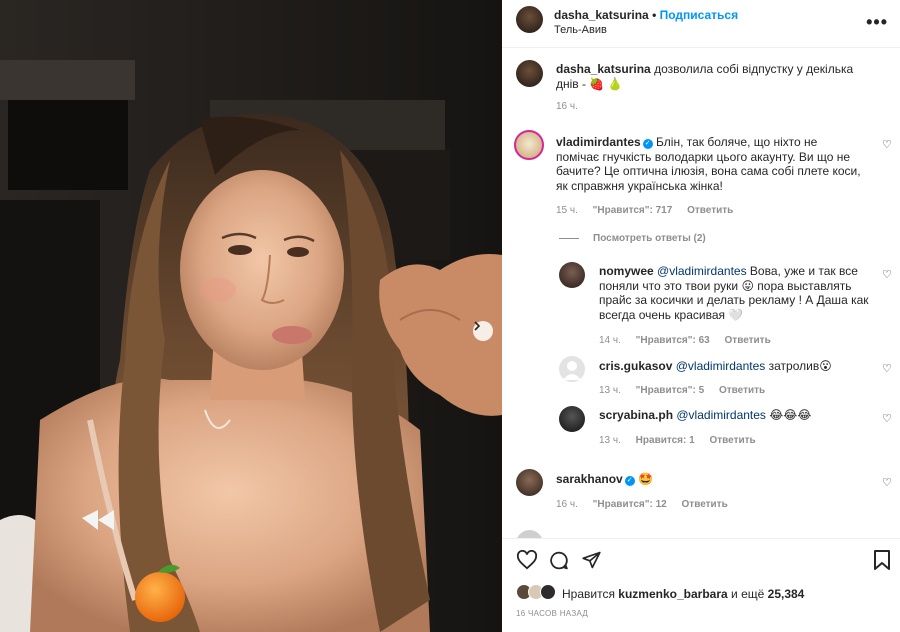 Image resolution: width=900 pixels, height=632 pixels. What do you see at coordinates (529, 19) in the screenshot?
I see `author-avatar` at bounding box center [529, 19].